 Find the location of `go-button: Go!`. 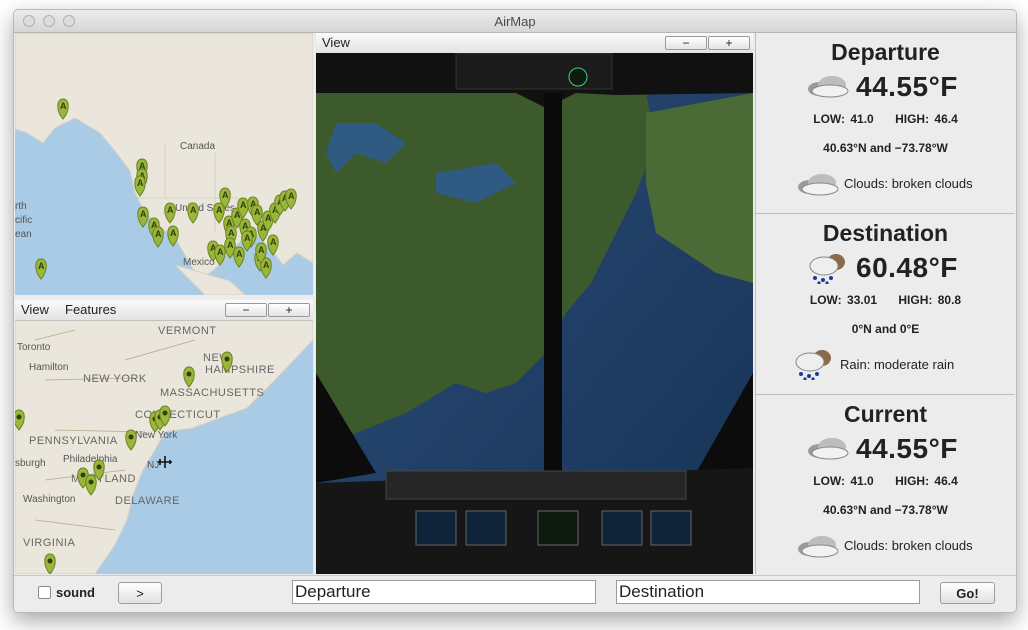

go-button: Go! is located at coordinates (967, 593).